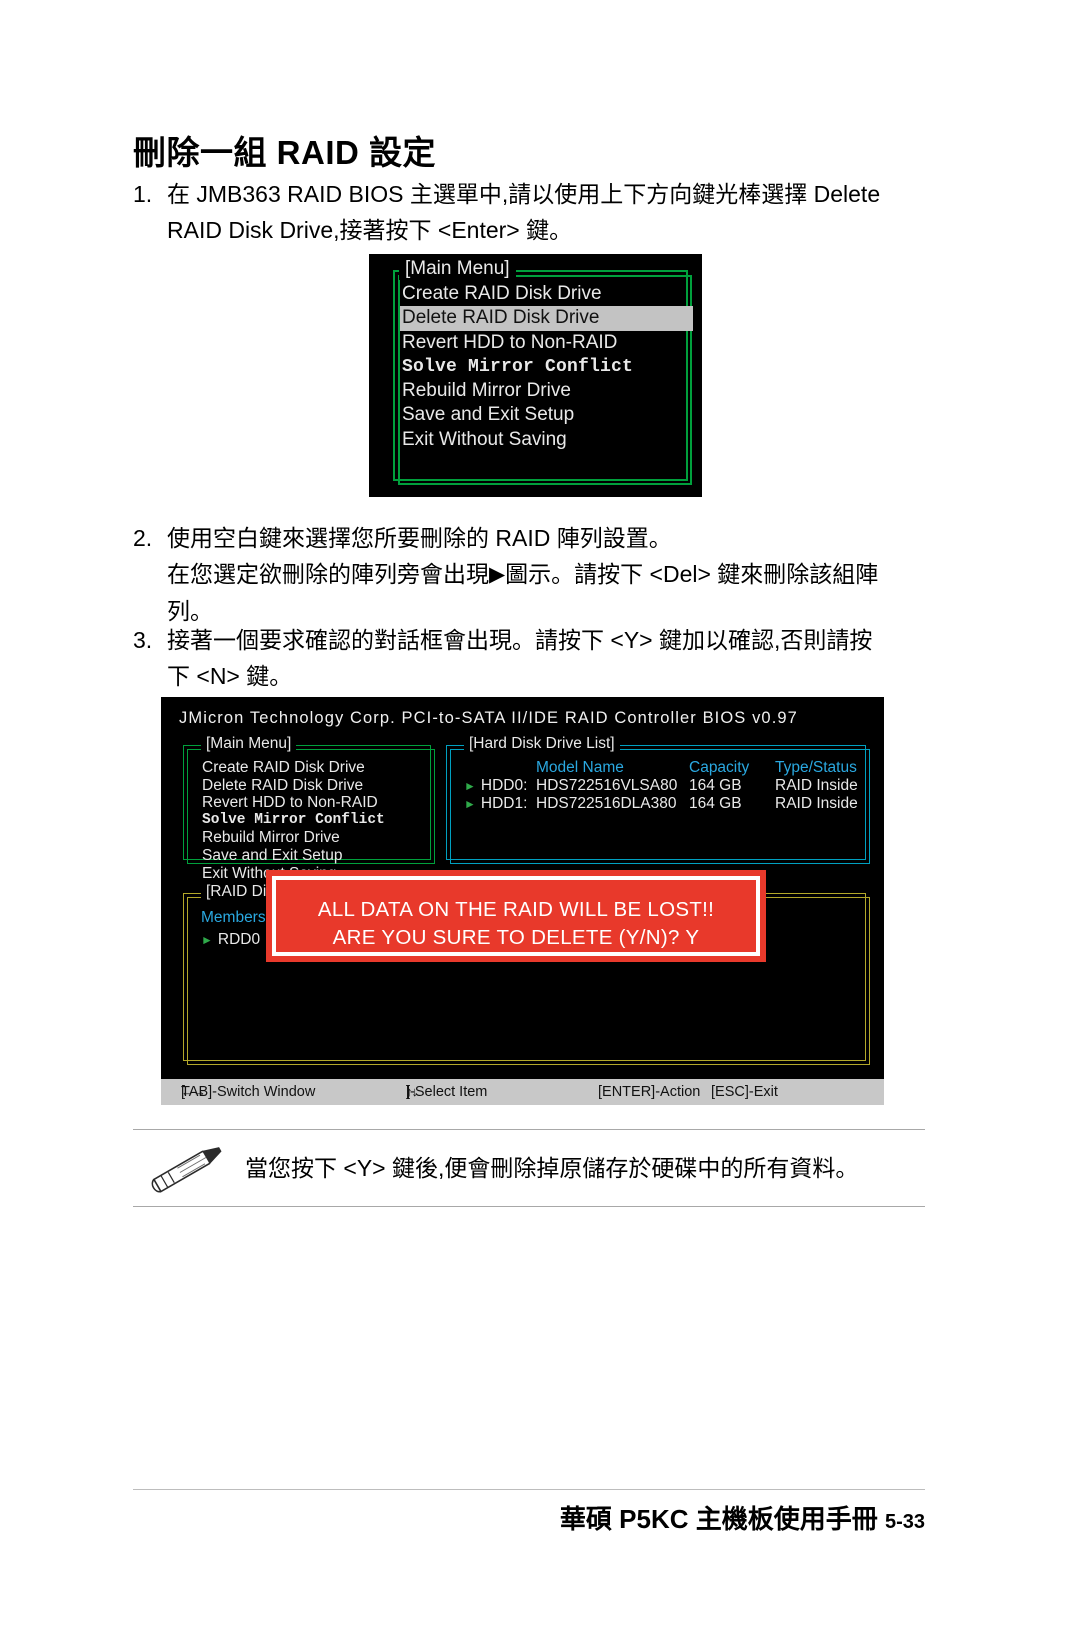 The image size is (1080, 1627). What do you see at coordinates (580, 767) in the screenshot?
I see `col-model-name: Model Name` at bounding box center [580, 767].